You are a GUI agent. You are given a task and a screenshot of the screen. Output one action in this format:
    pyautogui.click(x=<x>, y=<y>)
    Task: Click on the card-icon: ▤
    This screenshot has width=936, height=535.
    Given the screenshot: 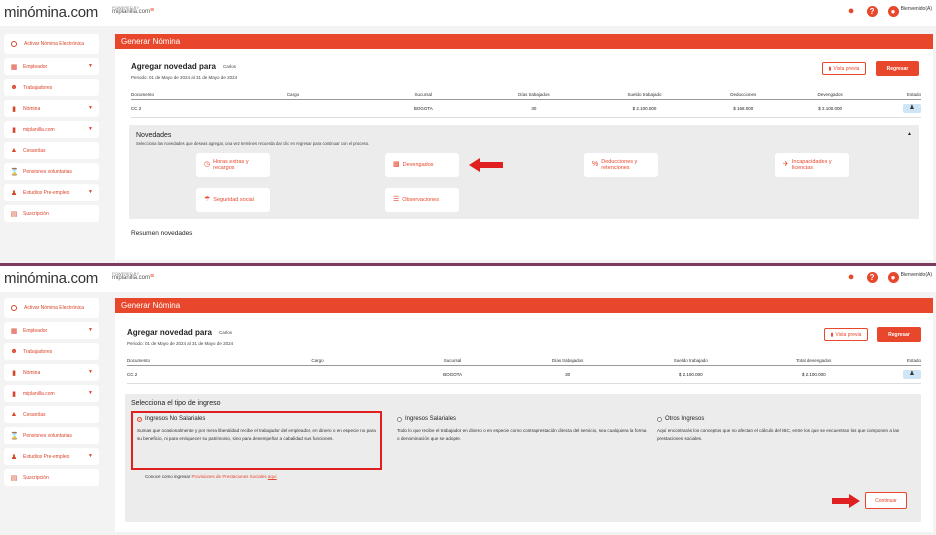 What is the action you would take?
    pyautogui.click(x=14, y=478)
    